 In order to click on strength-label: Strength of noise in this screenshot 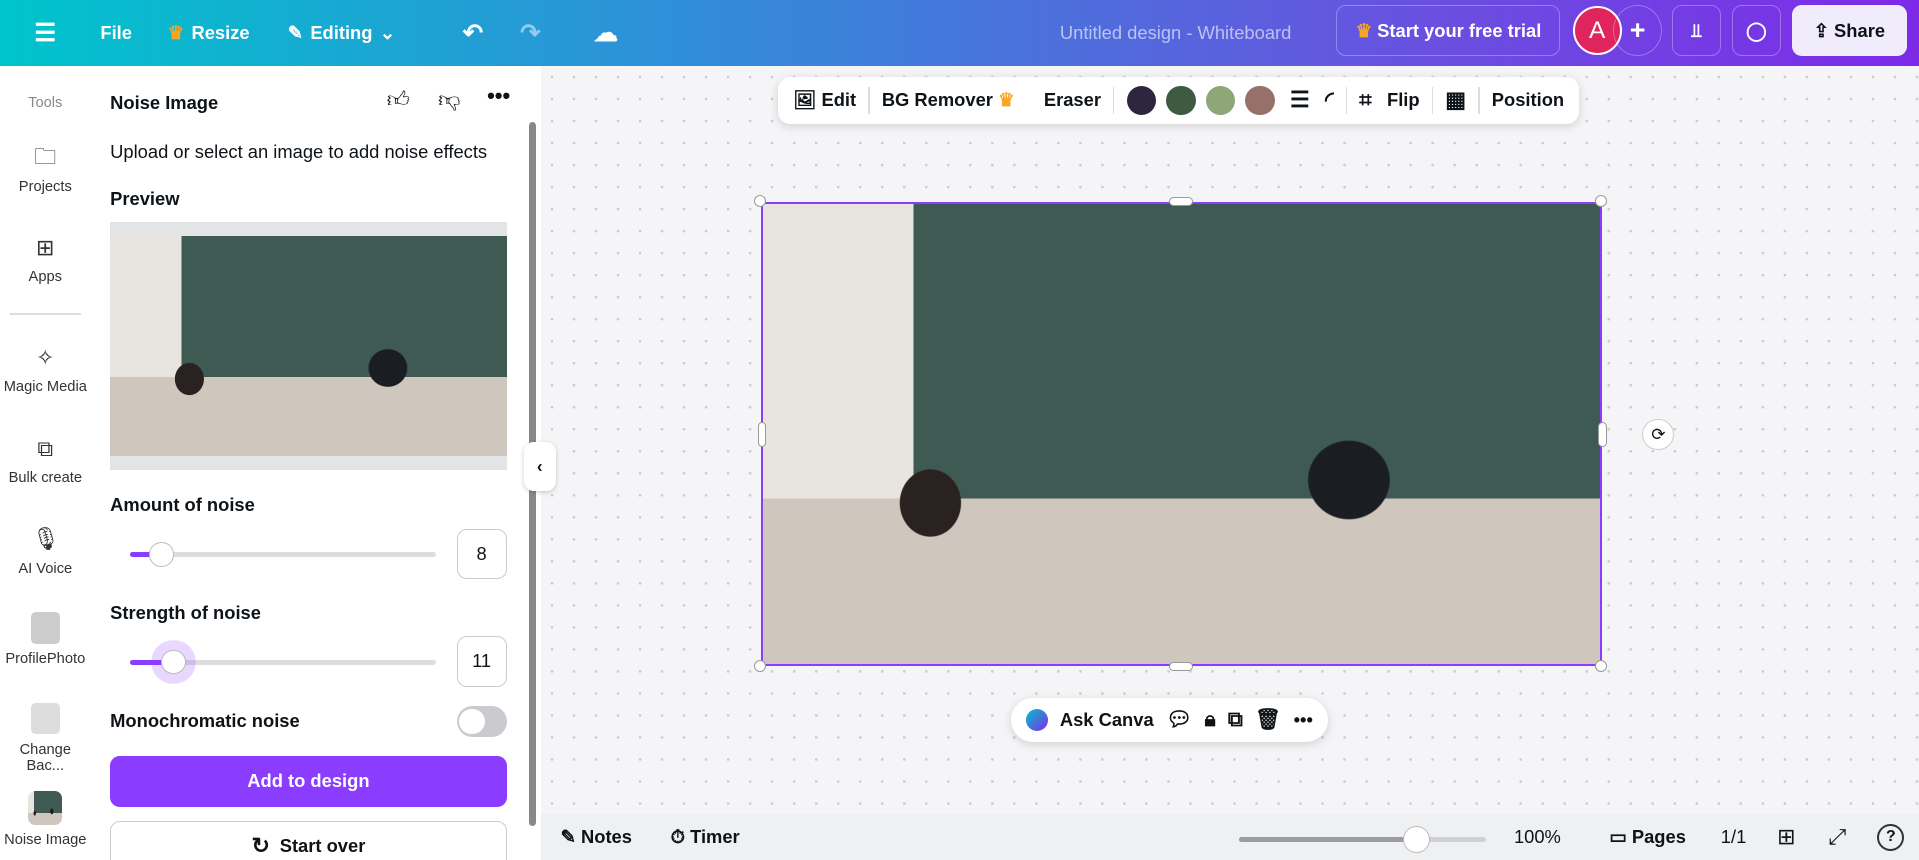, I will do `click(185, 613)`.